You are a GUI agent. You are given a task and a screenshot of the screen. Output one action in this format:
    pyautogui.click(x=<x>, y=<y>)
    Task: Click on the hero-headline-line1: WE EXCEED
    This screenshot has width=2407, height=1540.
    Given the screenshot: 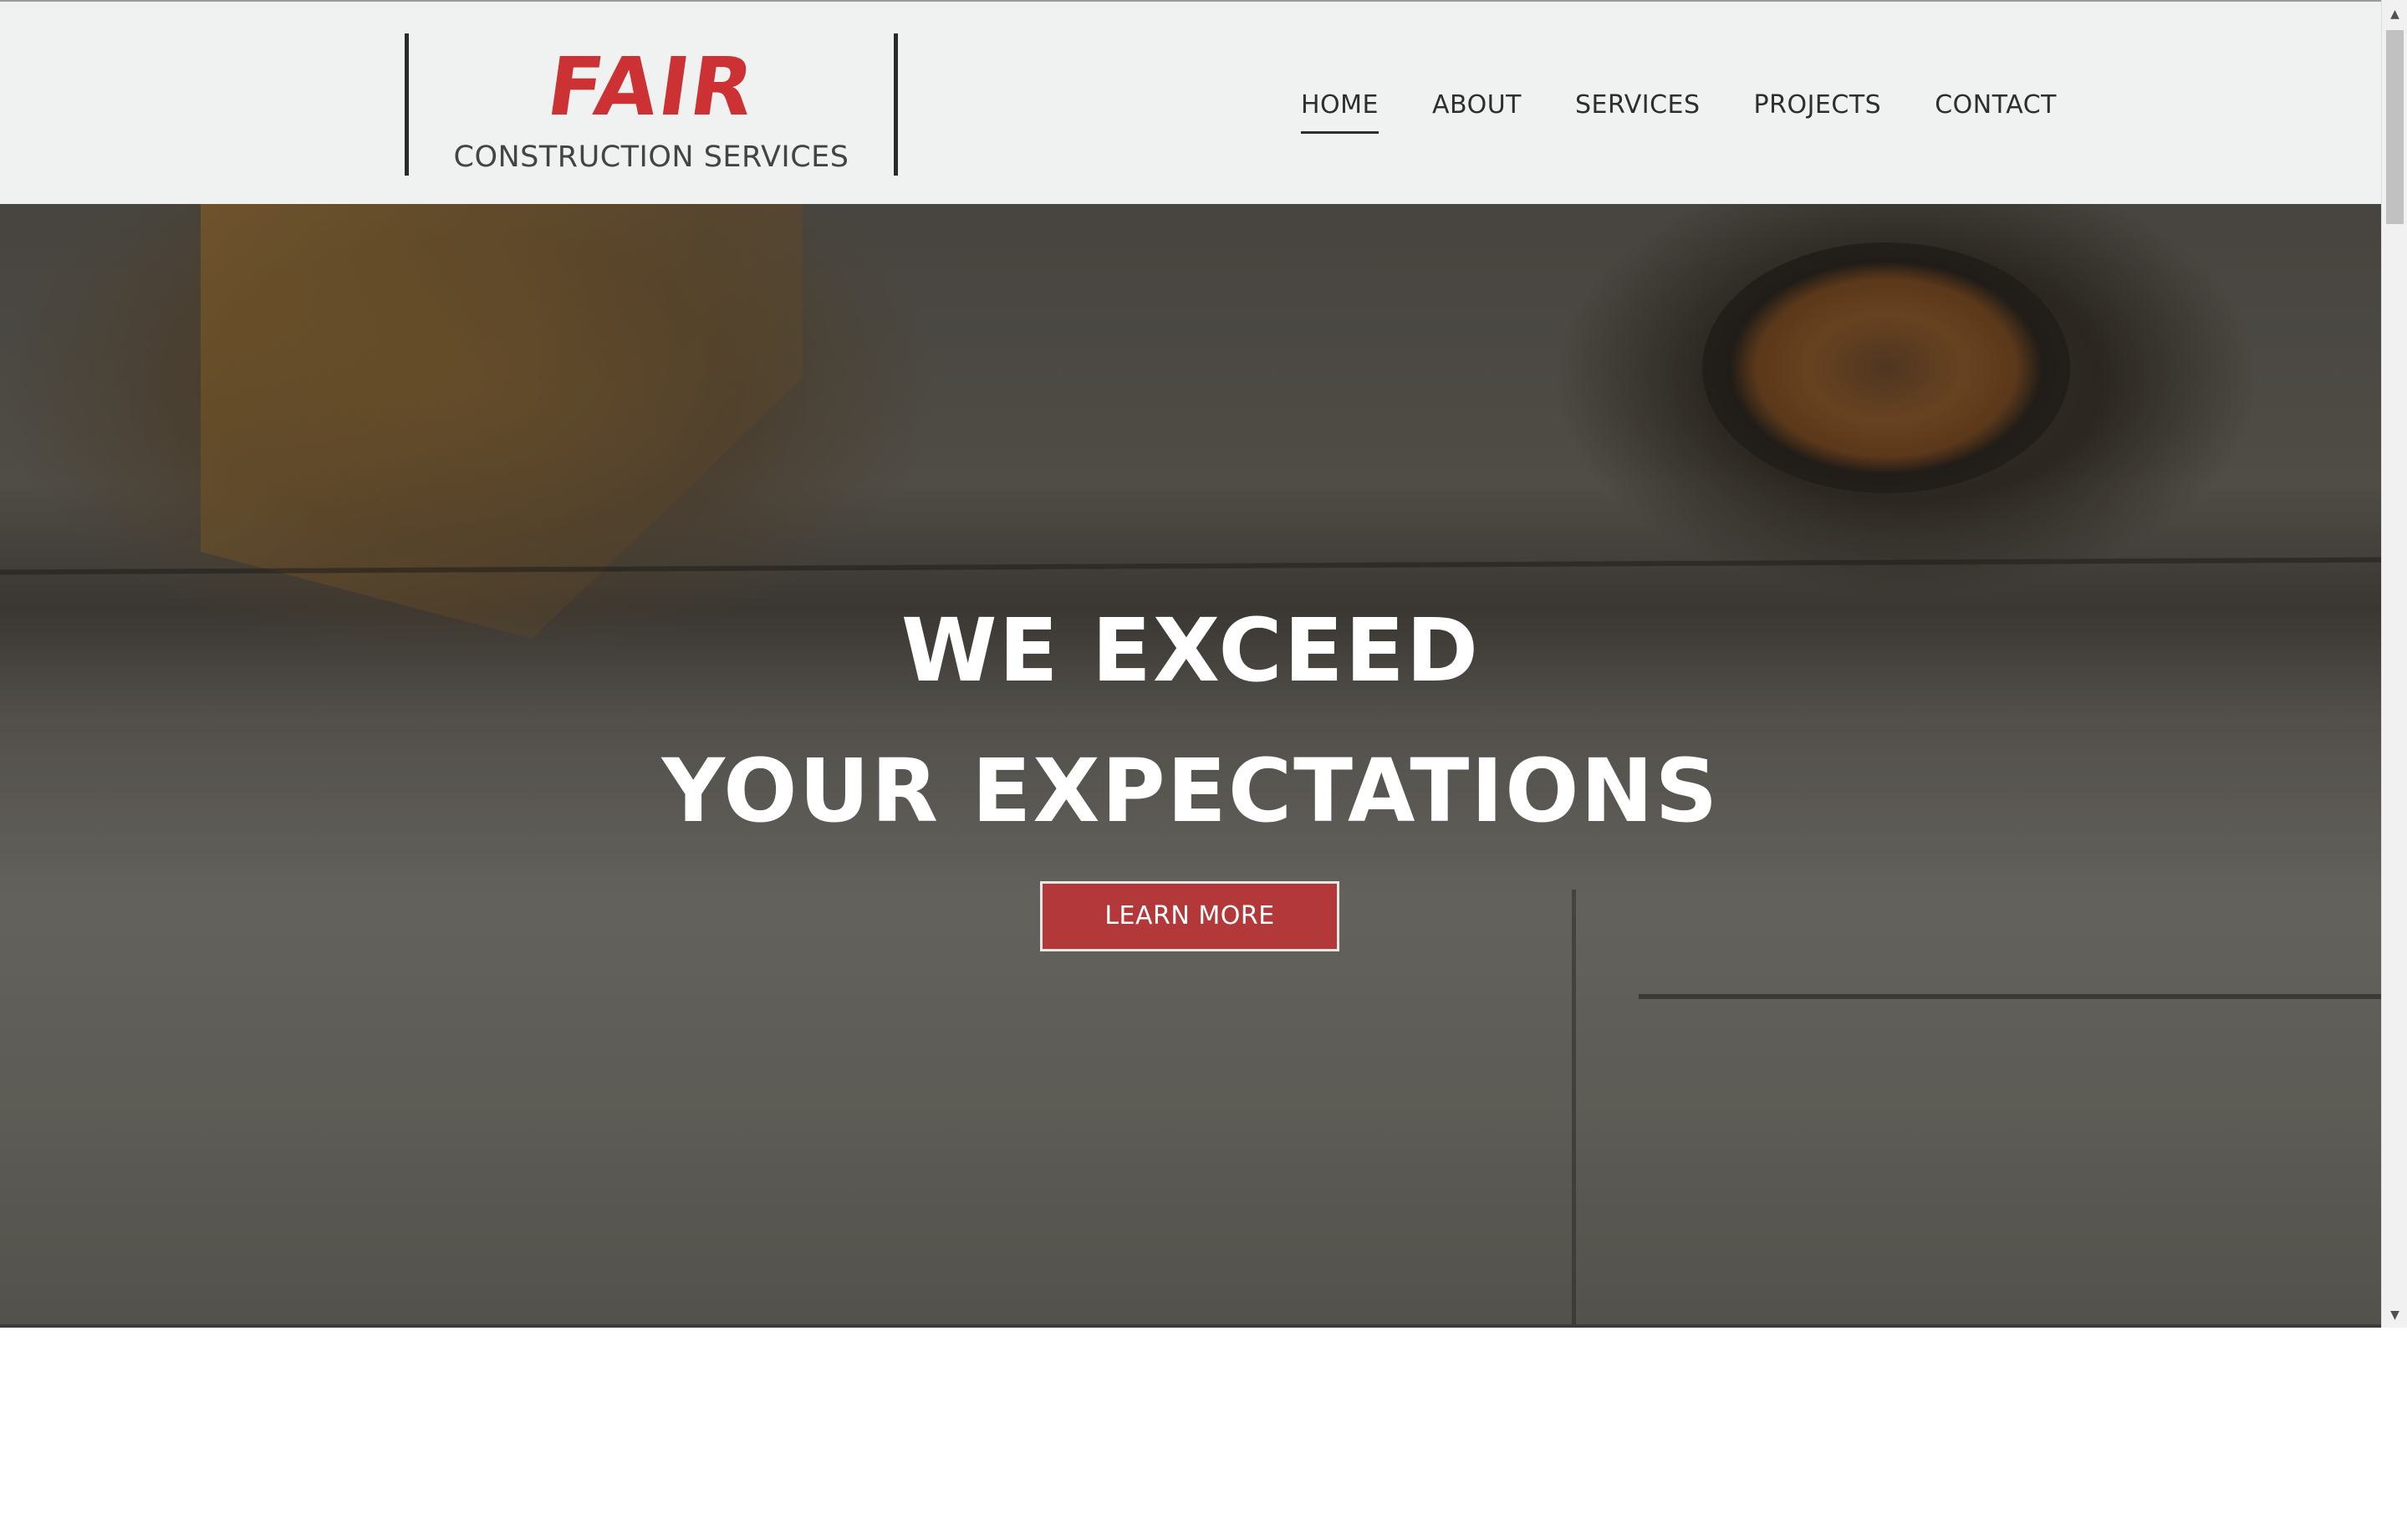 What is the action you would take?
    pyautogui.click(x=1190, y=650)
    